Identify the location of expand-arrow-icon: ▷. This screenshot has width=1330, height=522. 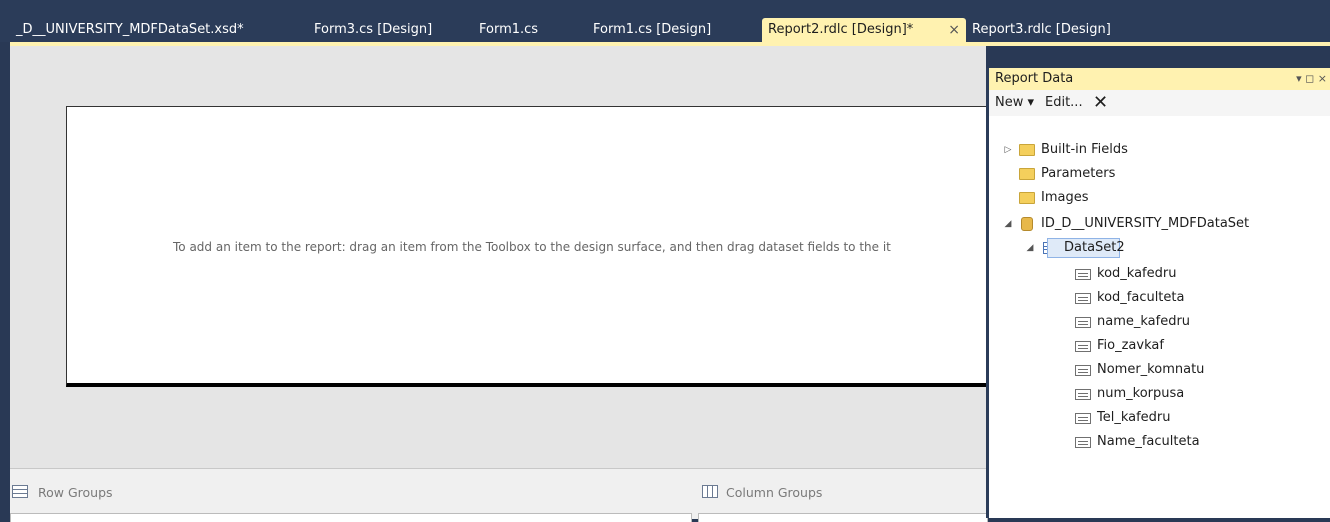
(1008, 150).